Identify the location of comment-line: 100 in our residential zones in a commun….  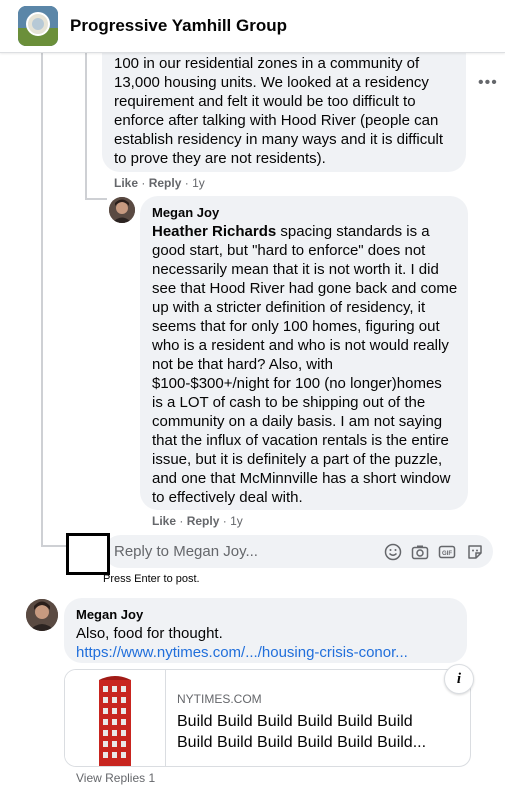
(267, 63).